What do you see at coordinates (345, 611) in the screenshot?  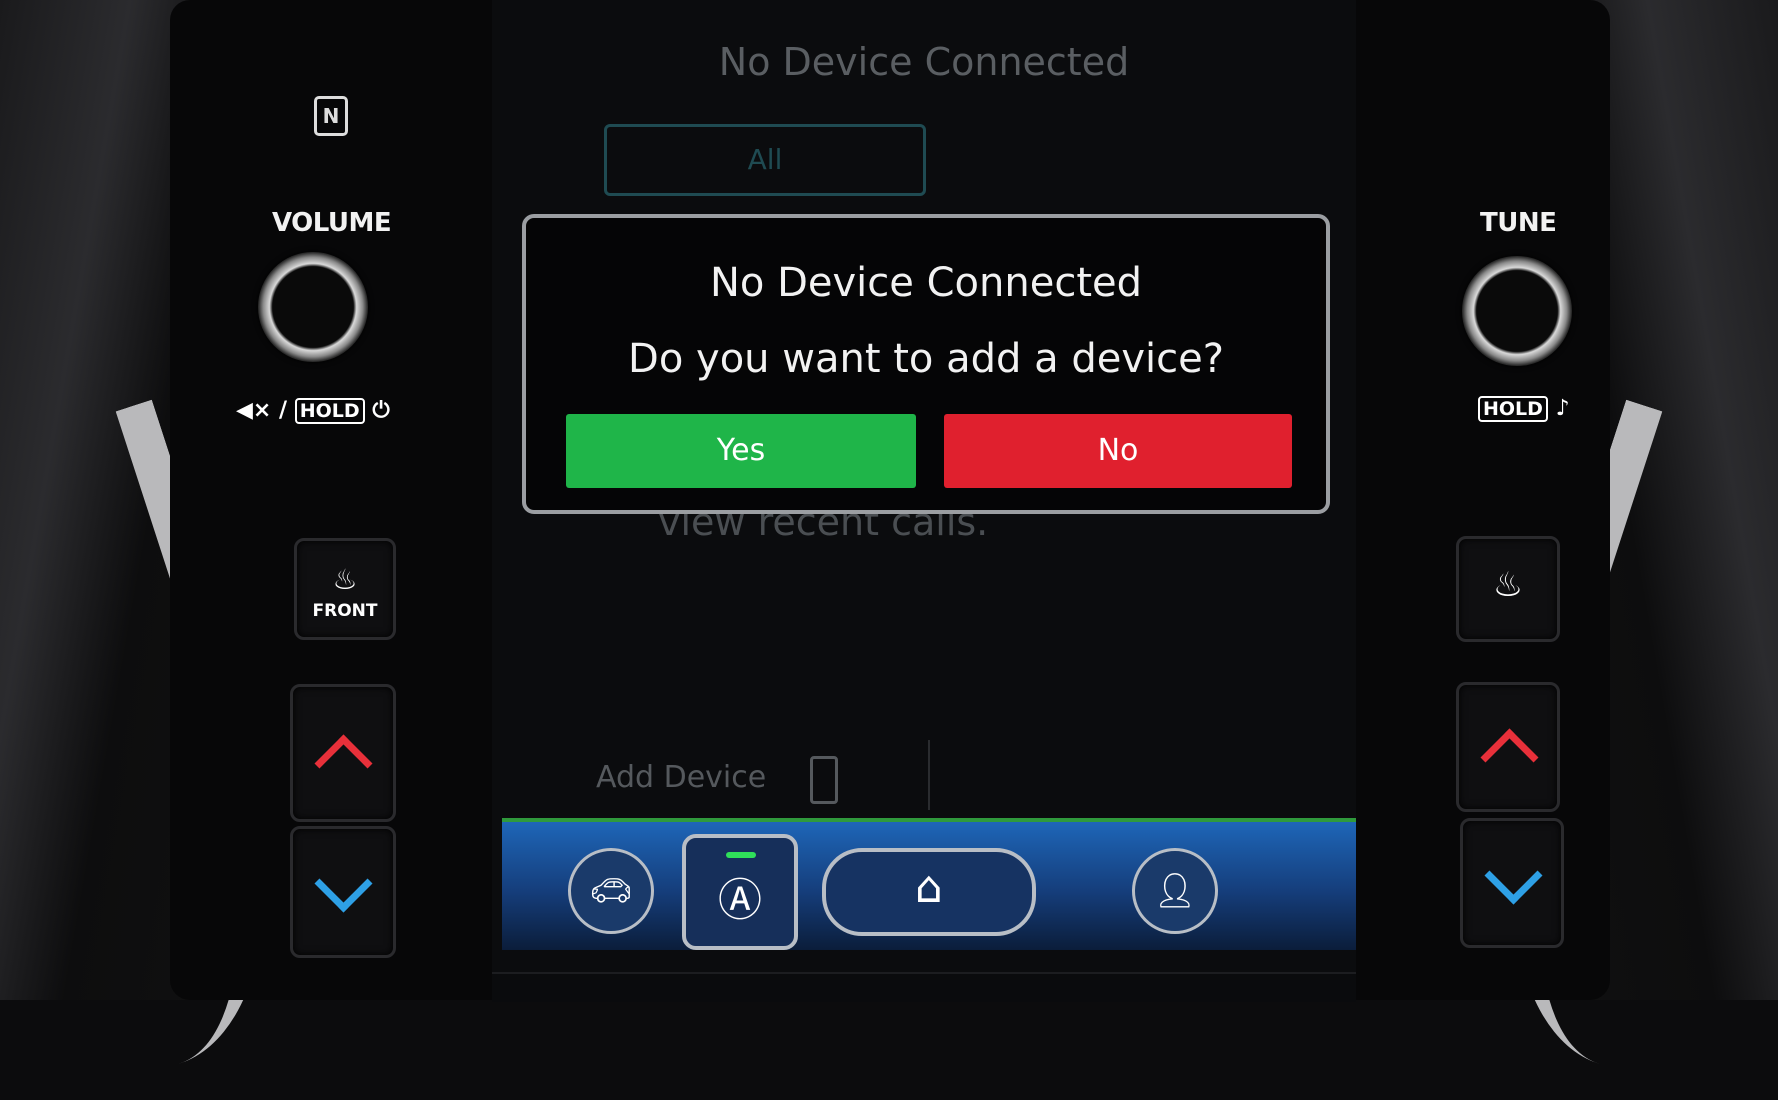 I see `defrost-label: FRONT` at bounding box center [345, 611].